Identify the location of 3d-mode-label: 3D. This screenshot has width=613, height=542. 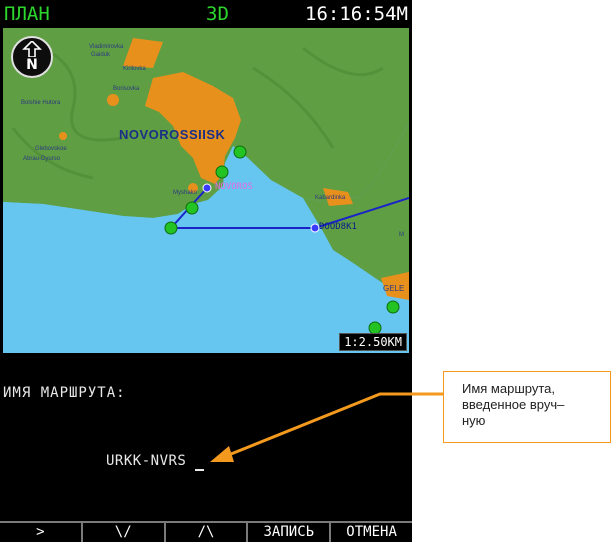
(217, 14).